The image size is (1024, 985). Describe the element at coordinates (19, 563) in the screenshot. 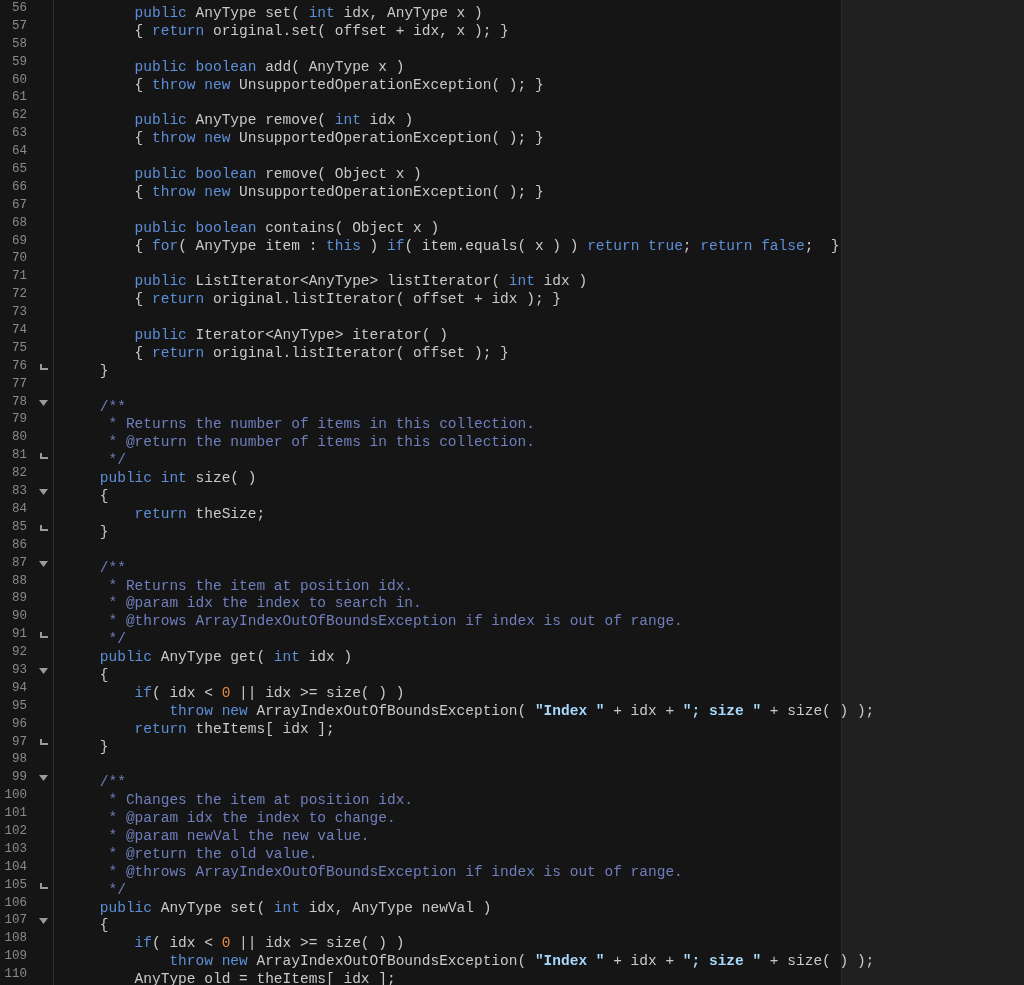

I see `line-number: 87` at that location.